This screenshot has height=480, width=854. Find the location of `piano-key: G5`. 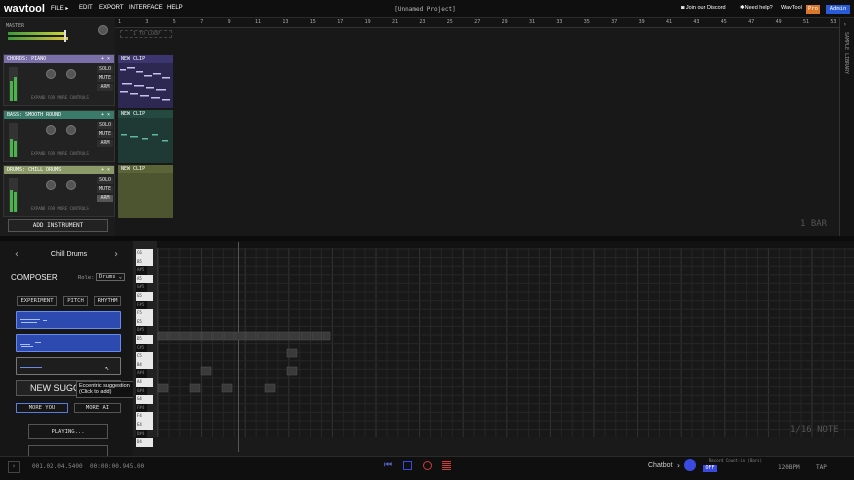

piano-key: G5 is located at coordinates (144, 296).